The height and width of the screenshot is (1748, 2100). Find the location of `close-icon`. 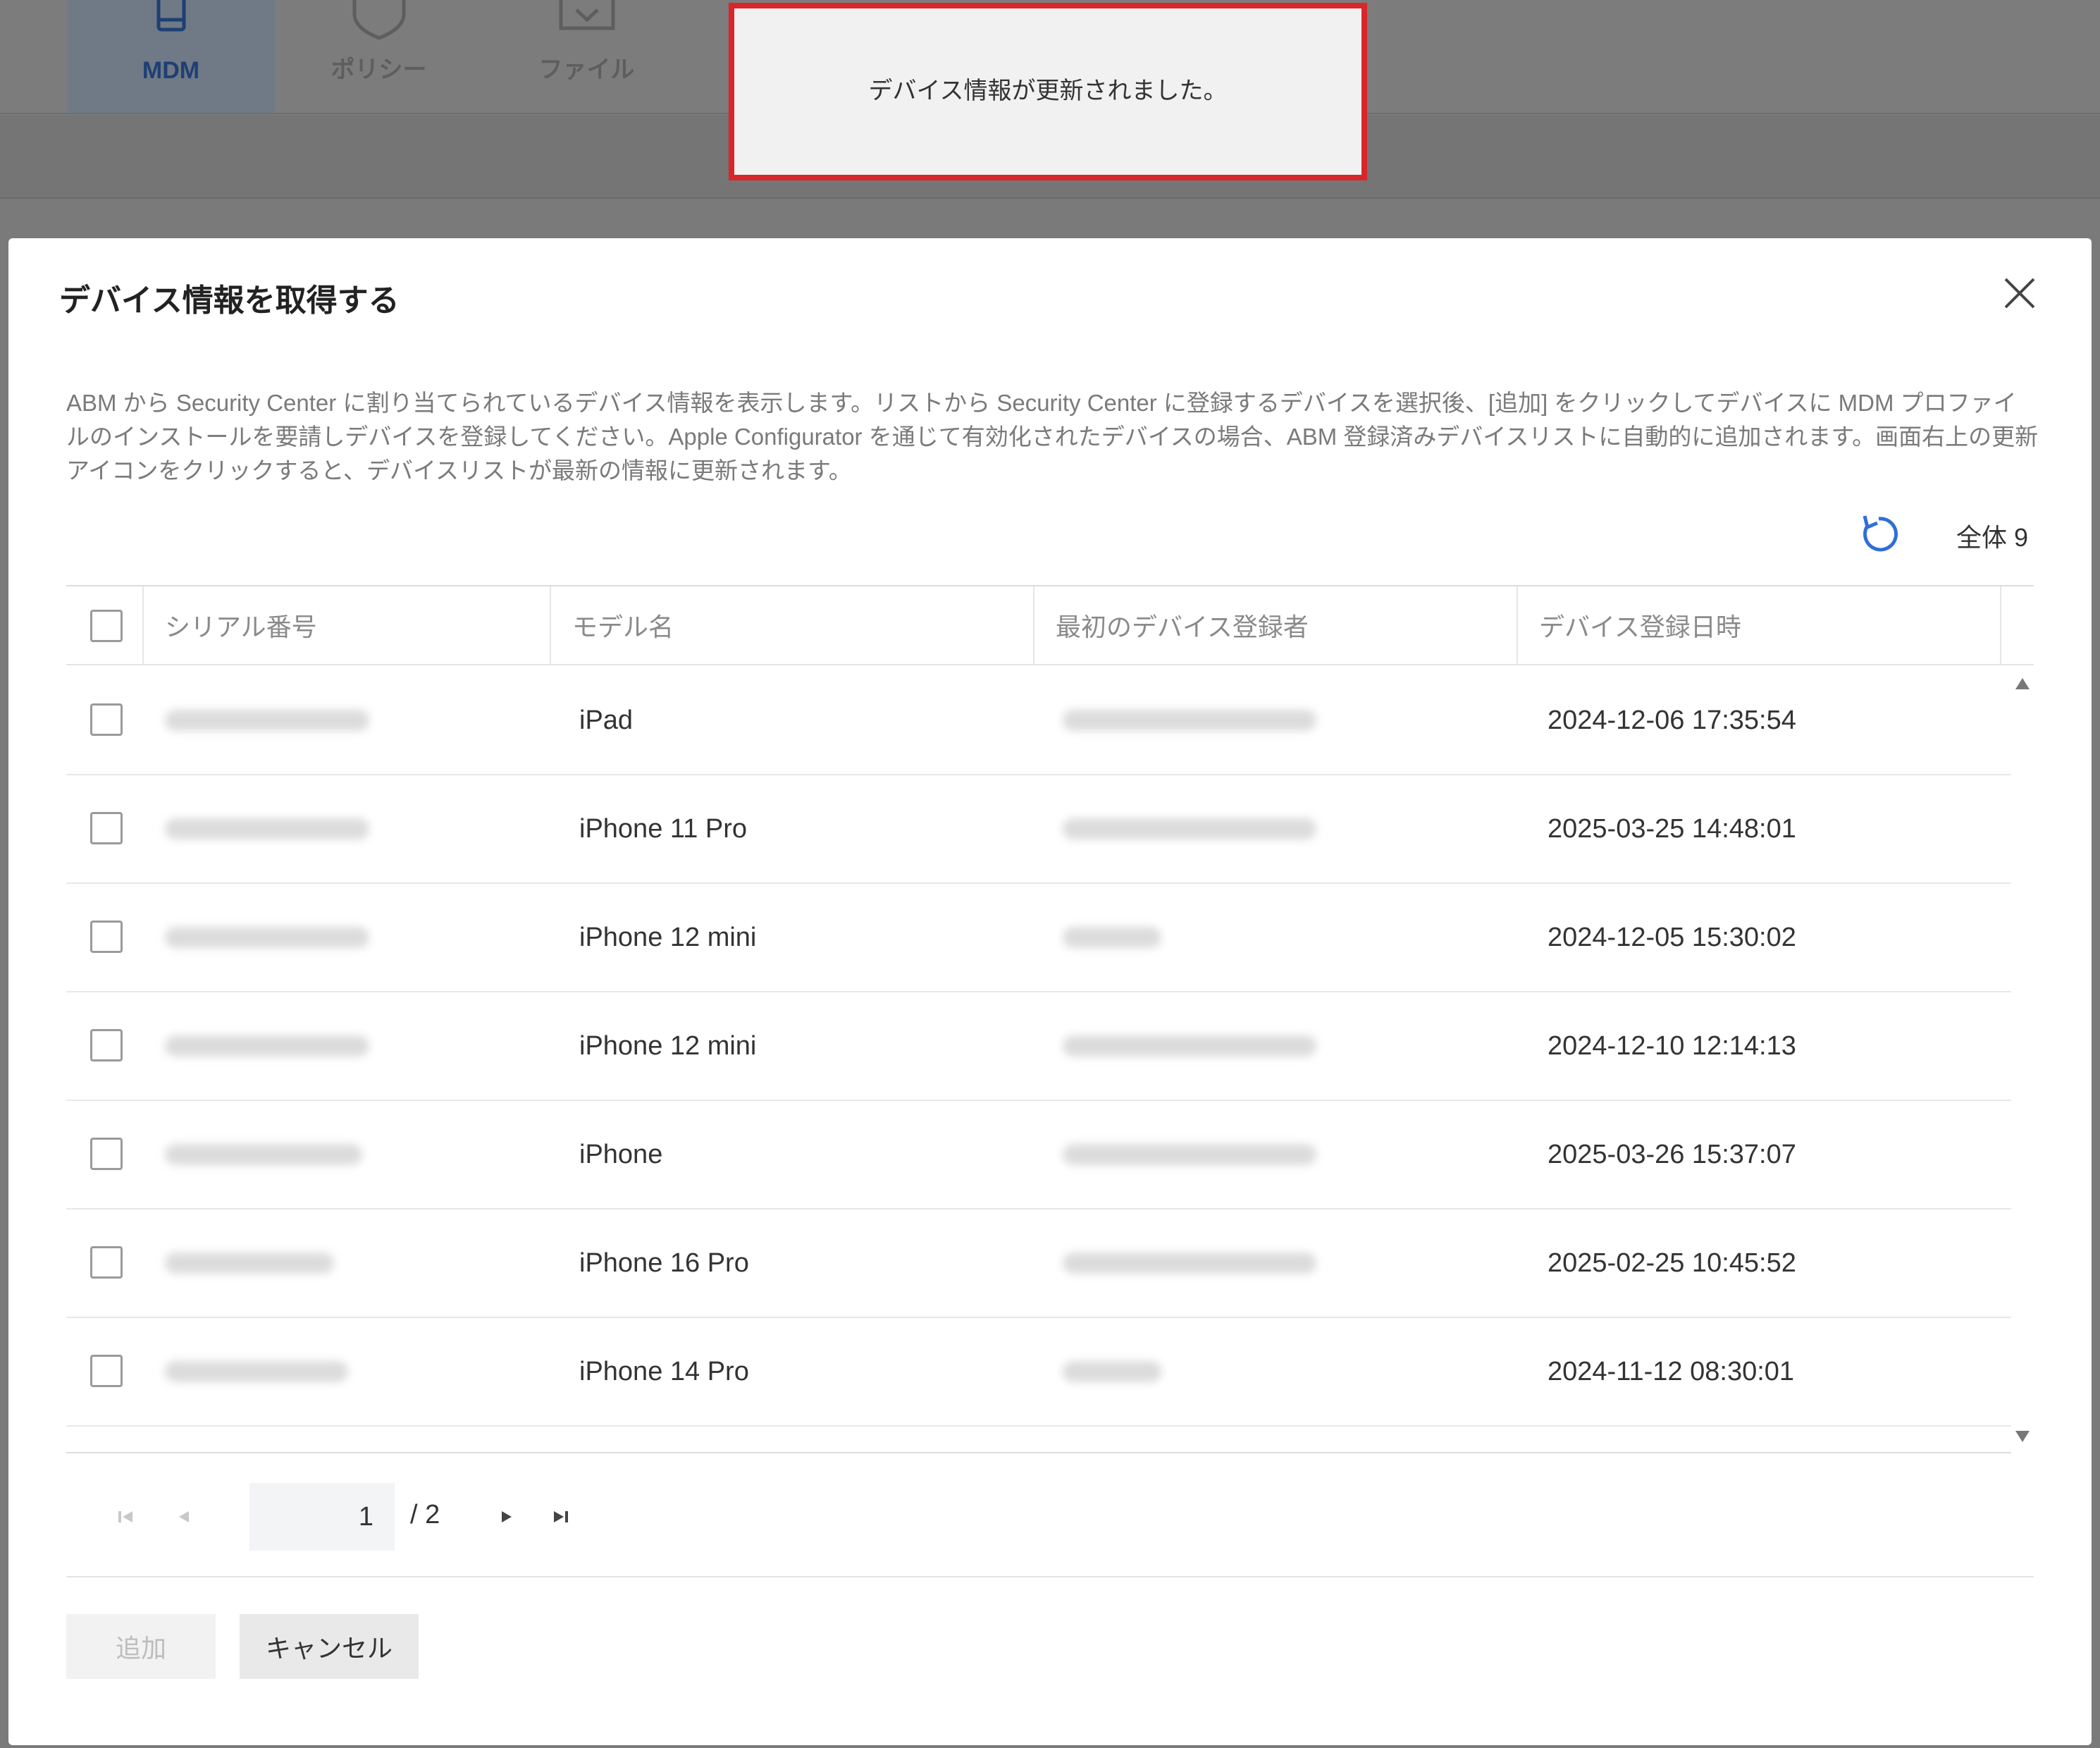

close-icon is located at coordinates (2020, 293).